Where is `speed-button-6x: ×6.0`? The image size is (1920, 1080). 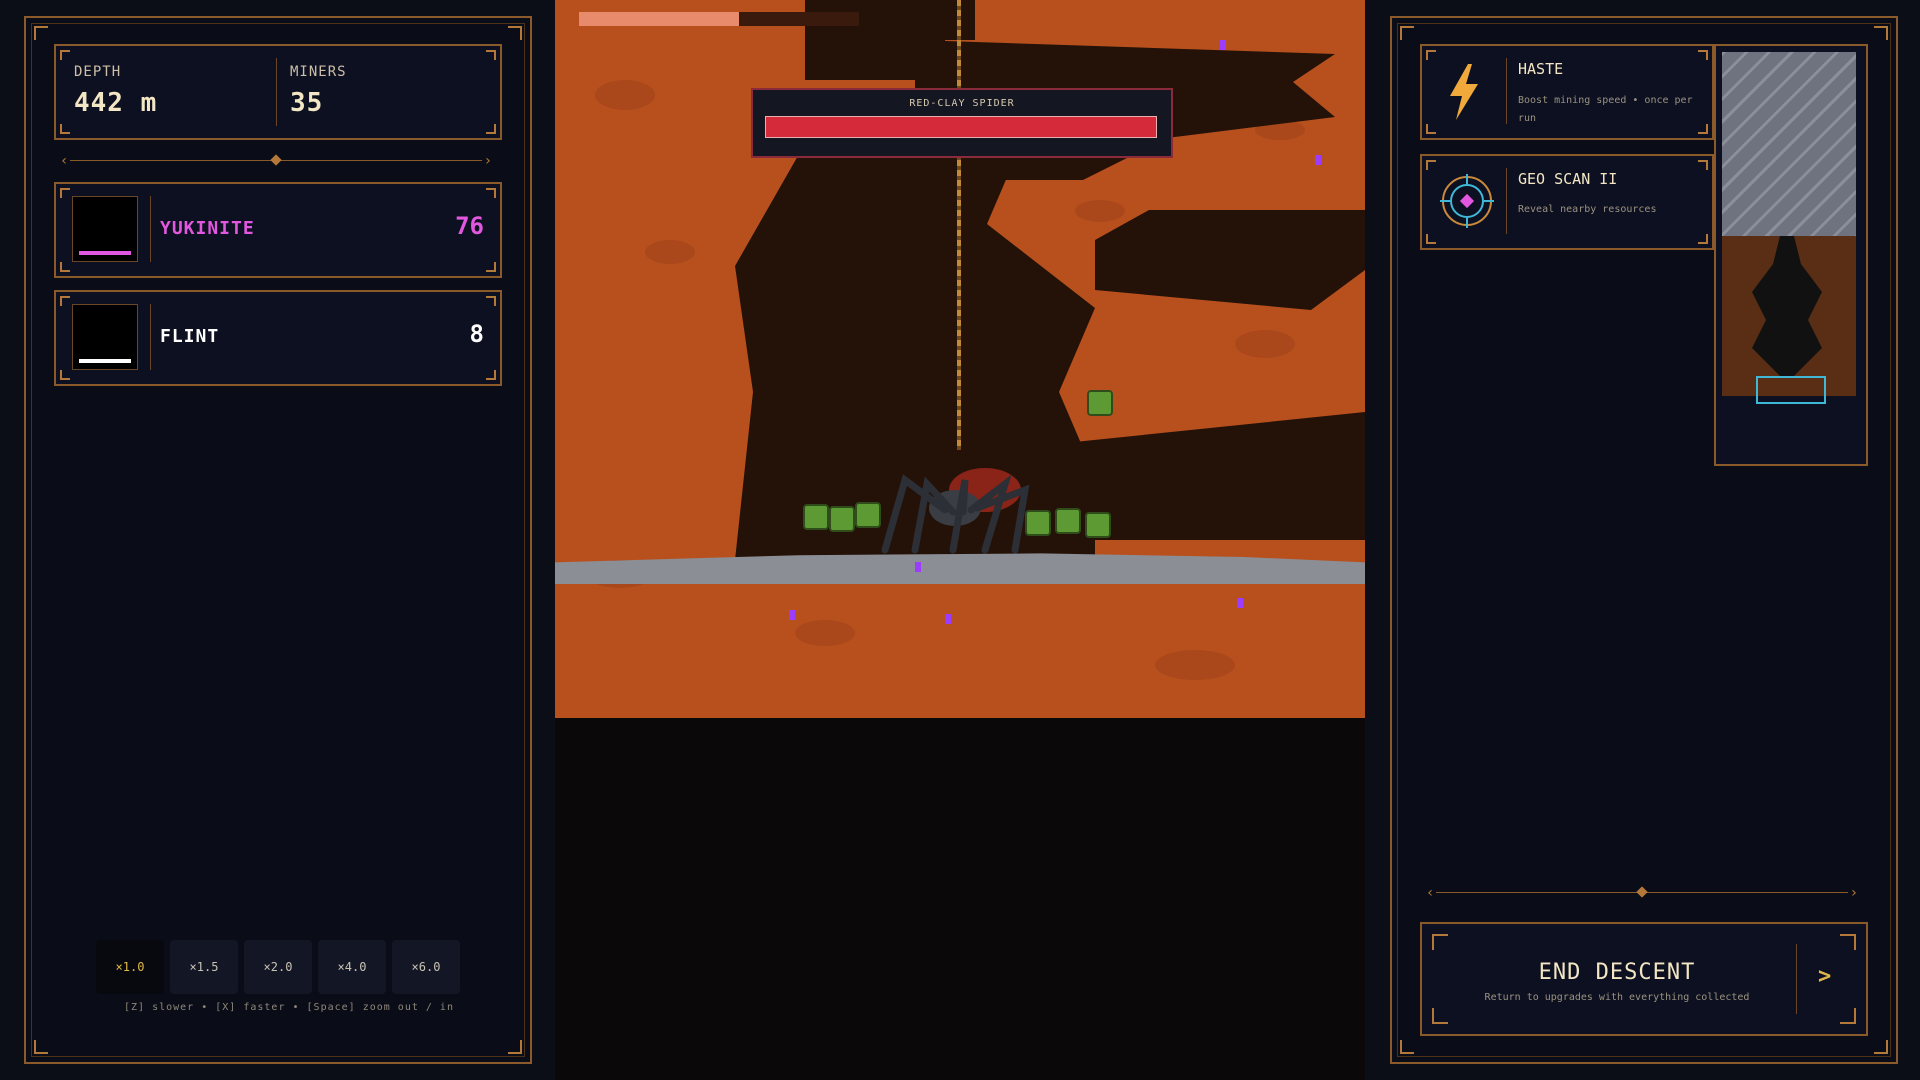
speed-button-6x: ×6.0 is located at coordinates (426, 967).